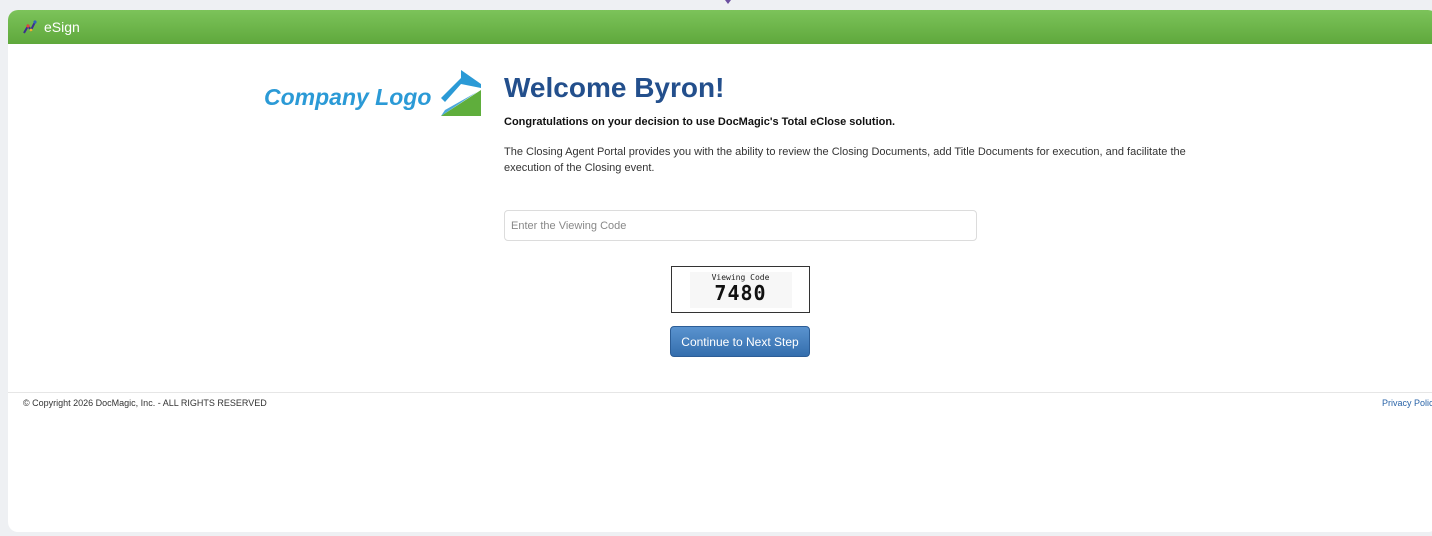 The height and width of the screenshot is (536, 1432). I want to click on house-logo-icon, so click(461, 97).